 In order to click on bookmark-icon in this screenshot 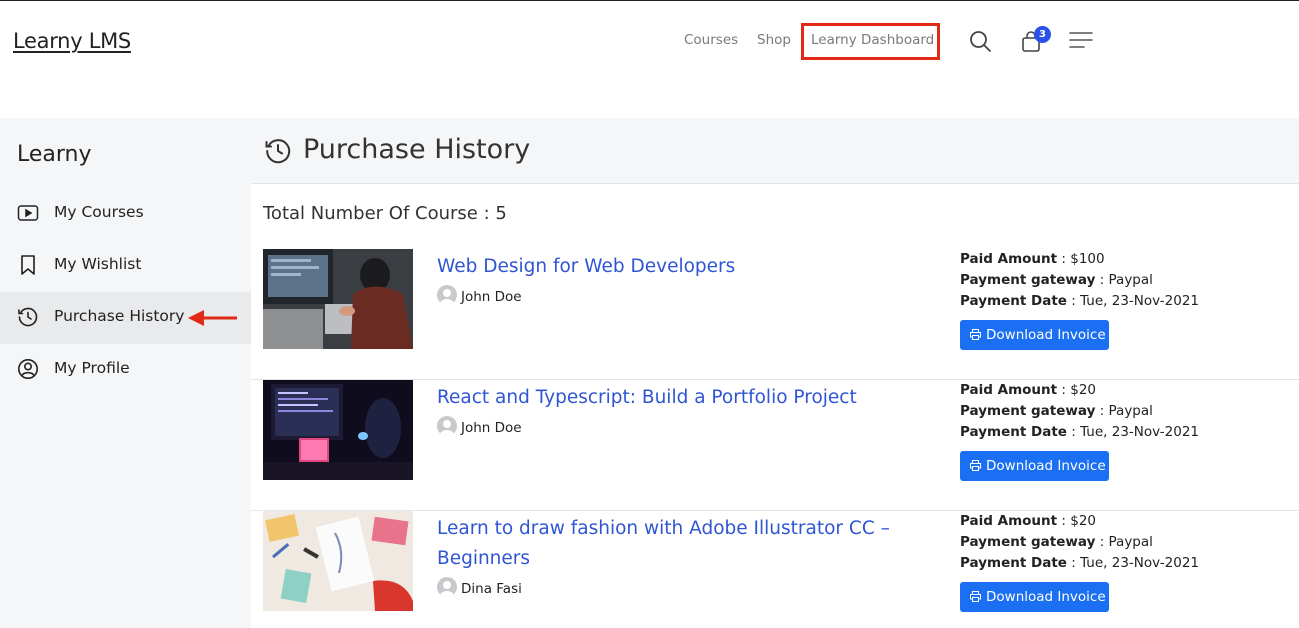, I will do `click(28, 265)`.